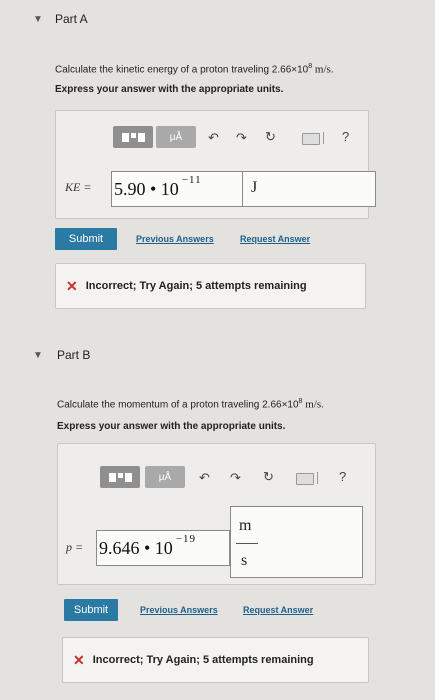  I want to click on part-b-help-button: ?, so click(342, 476).